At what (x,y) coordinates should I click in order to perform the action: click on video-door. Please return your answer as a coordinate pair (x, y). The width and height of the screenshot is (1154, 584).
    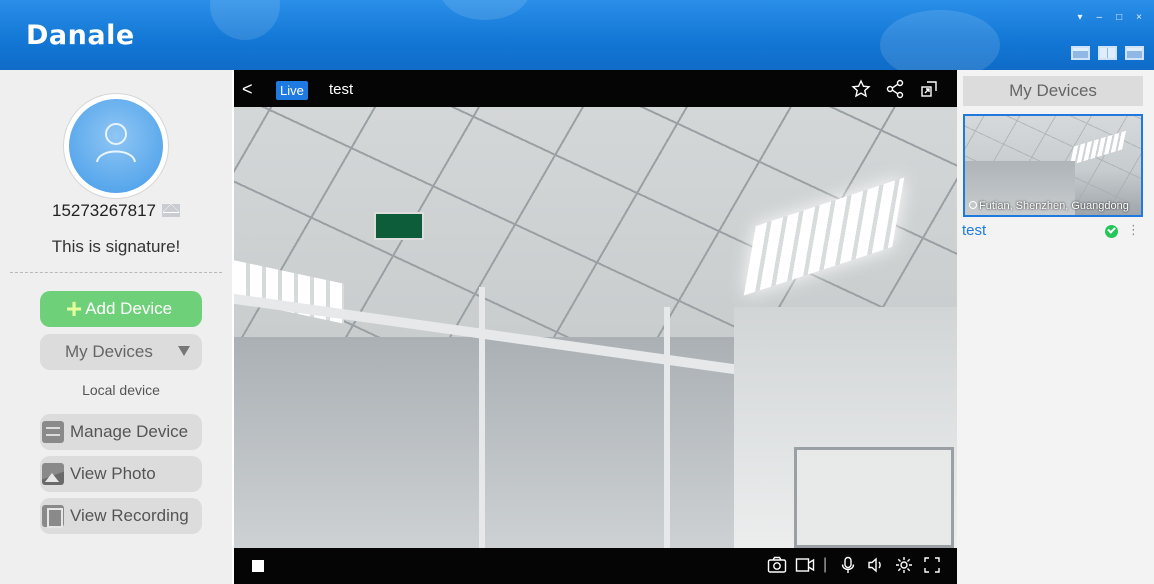
    Looking at the image, I should click on (874, 497).